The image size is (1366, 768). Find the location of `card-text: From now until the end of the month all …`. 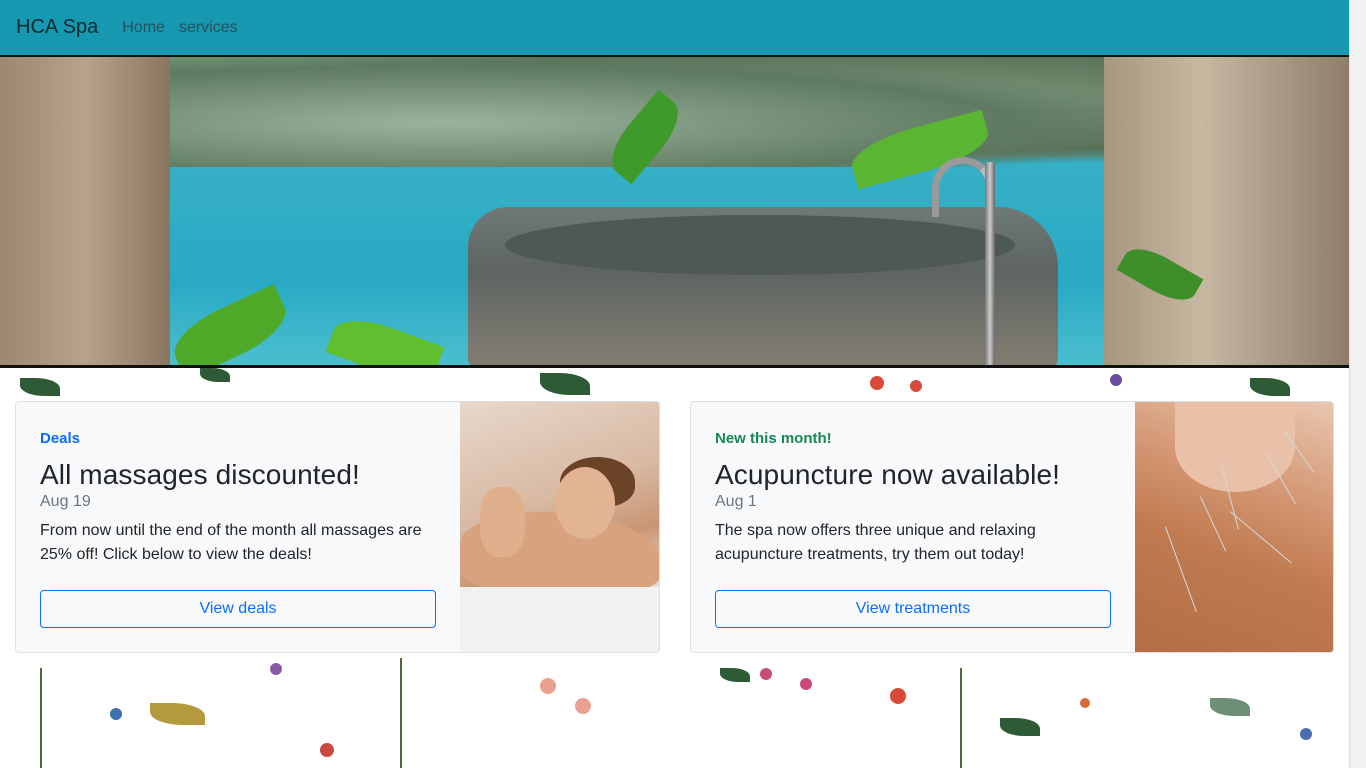

card-text: From now until the end of the month all … is located at coordinates (231, 542).